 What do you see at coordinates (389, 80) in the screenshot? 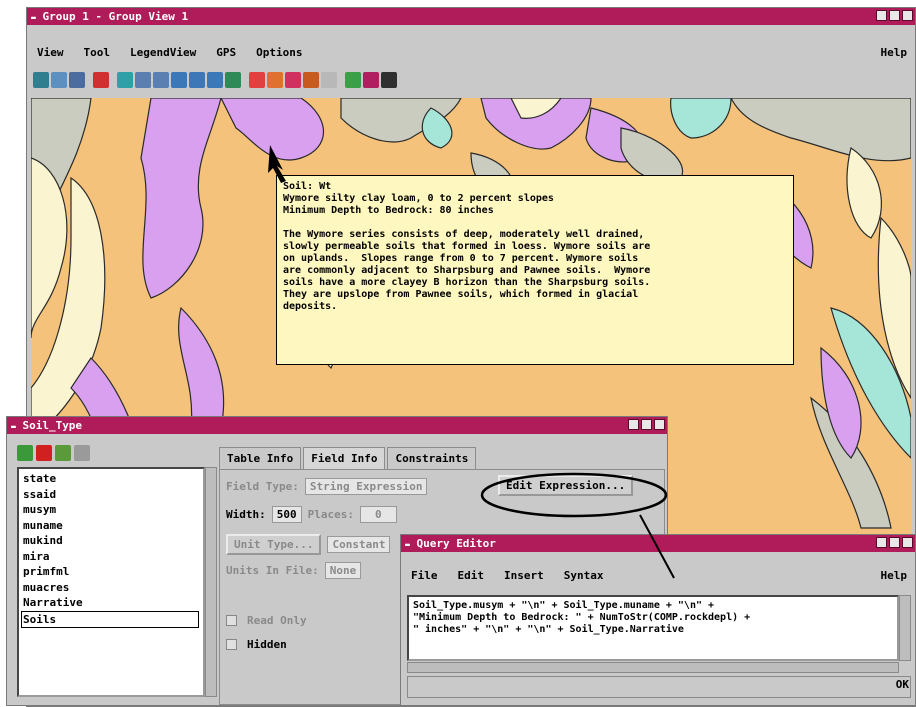
I see `signal-icon` at bounding box center [389, 80].